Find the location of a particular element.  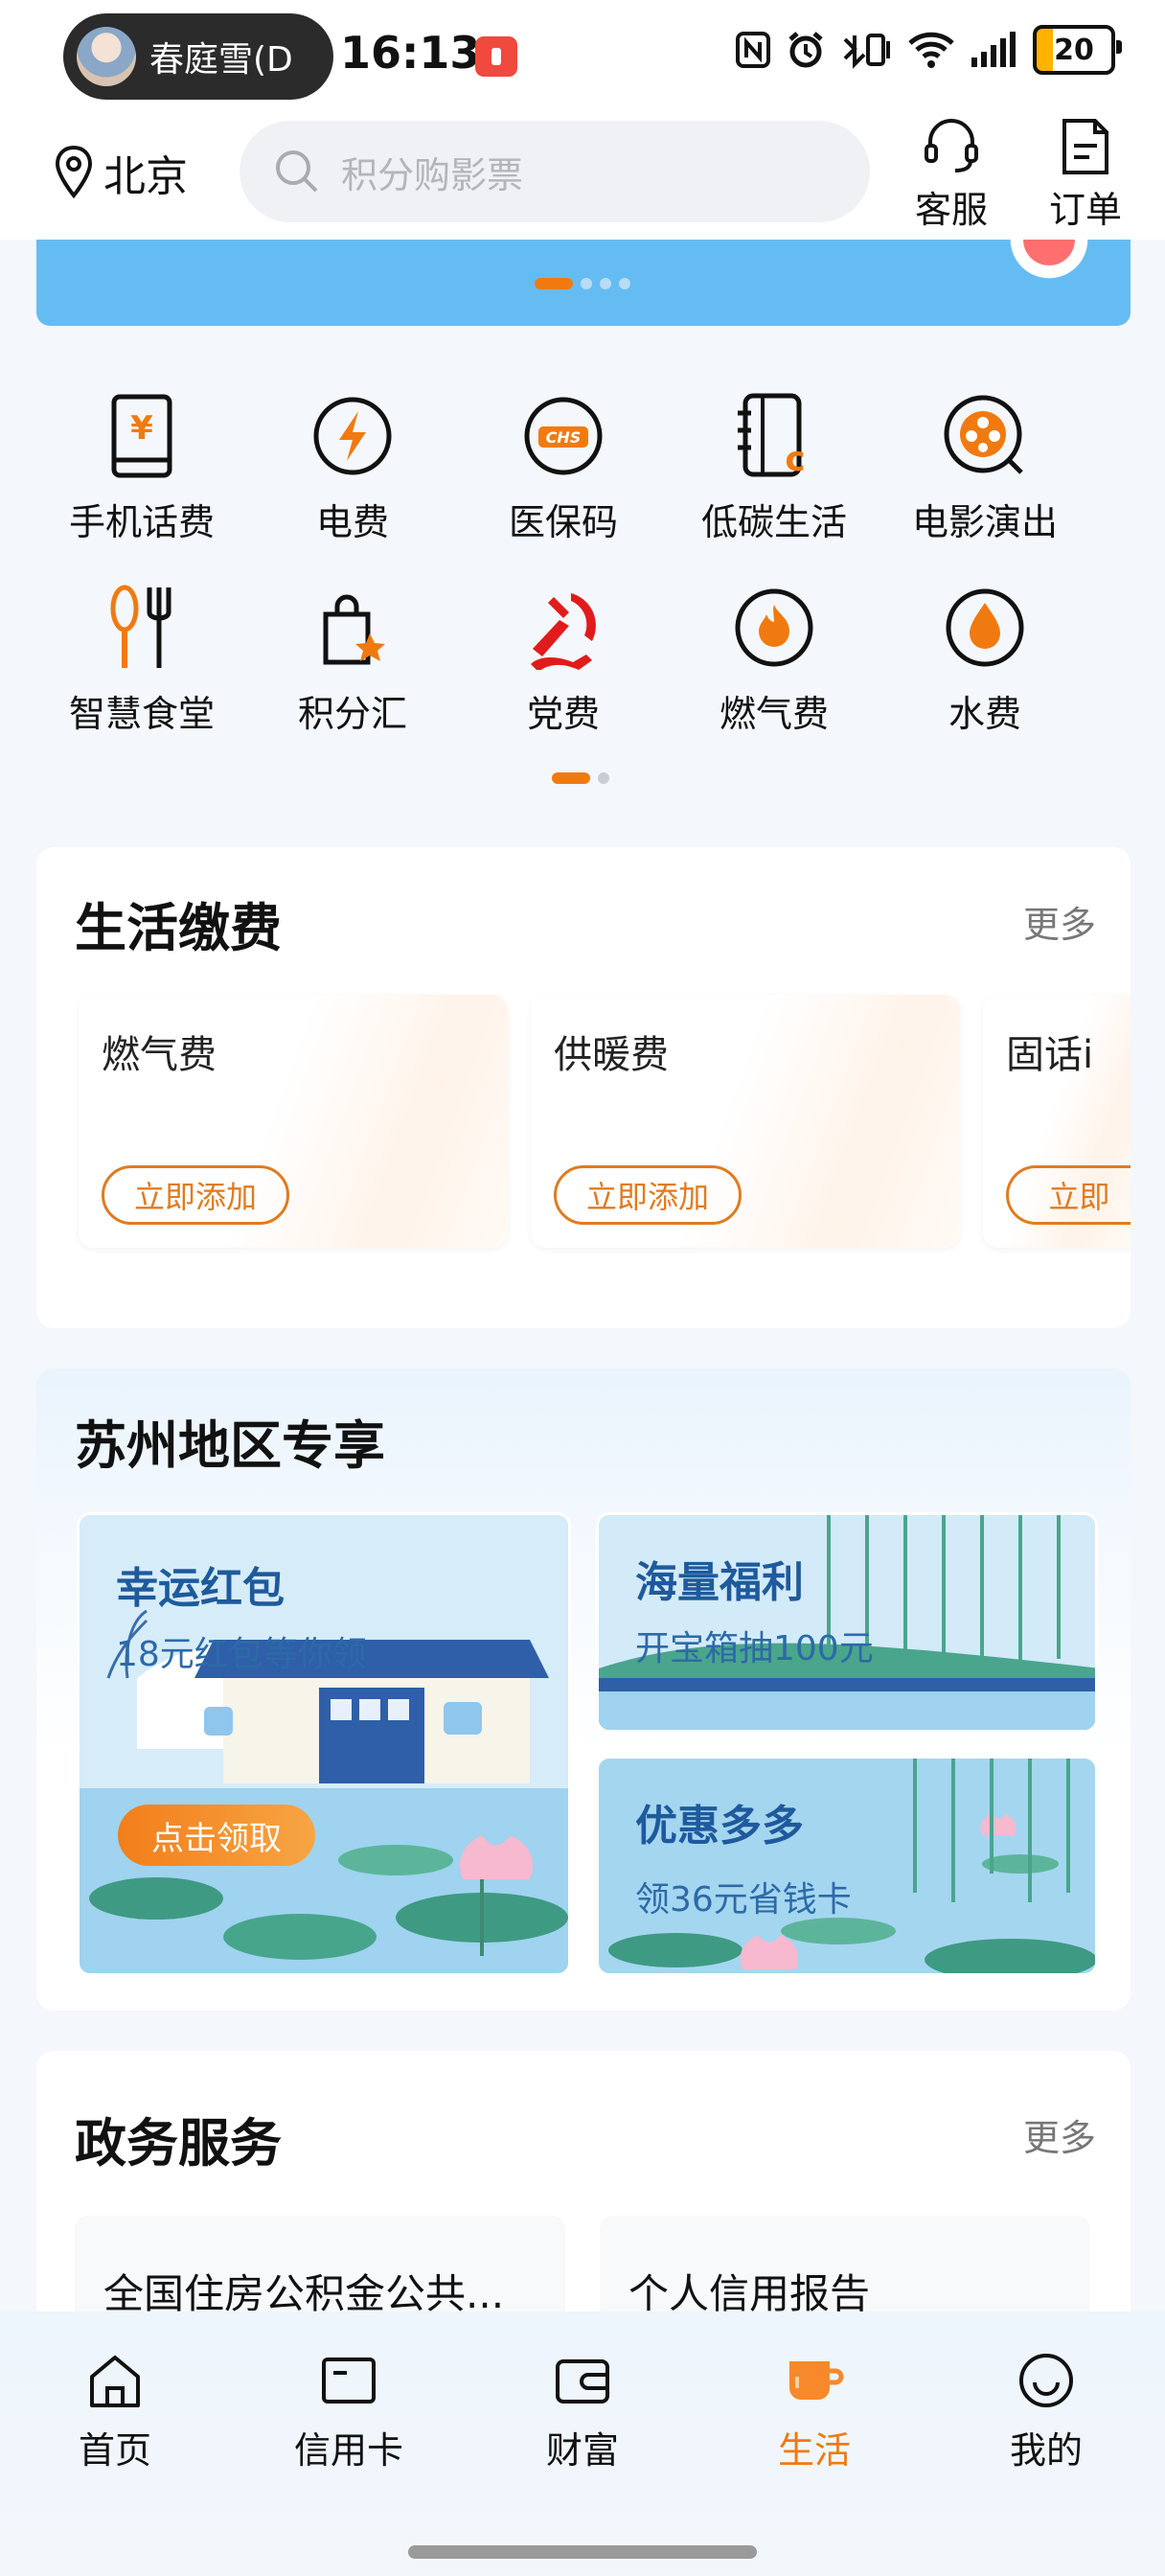

bill-label: 固话i is located at coordinates (1050, 1055).